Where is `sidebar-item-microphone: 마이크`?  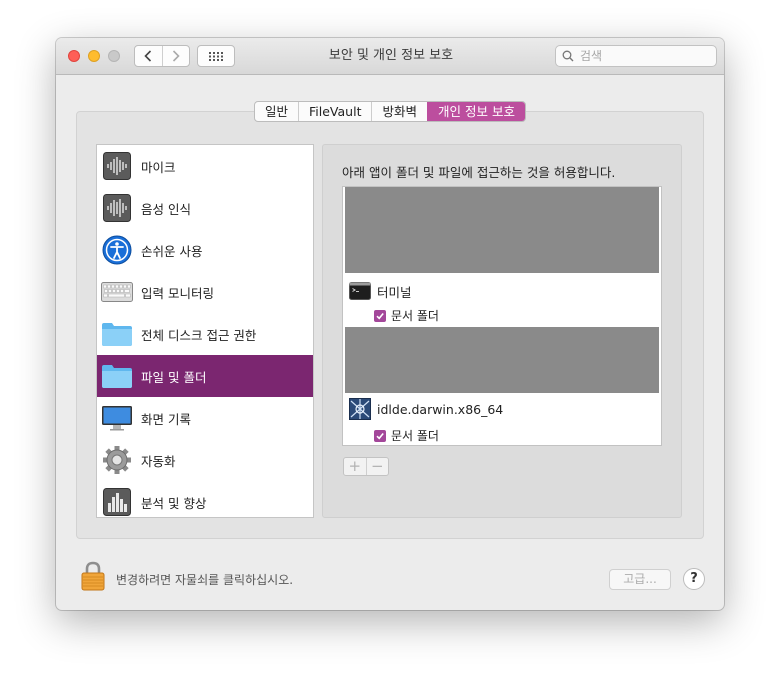
sidebar-item-microphone: 마이크 is located at coordinates (205, 166).